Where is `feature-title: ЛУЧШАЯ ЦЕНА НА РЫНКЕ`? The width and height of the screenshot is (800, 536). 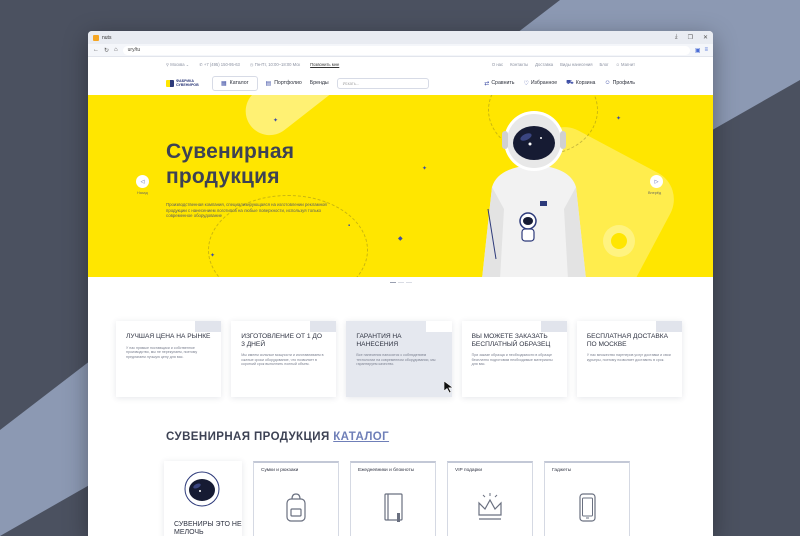
feature-title: ЛУЧШАЯ ЦЕНА НА РЫНКЕ is located at coordinates (168, 336).